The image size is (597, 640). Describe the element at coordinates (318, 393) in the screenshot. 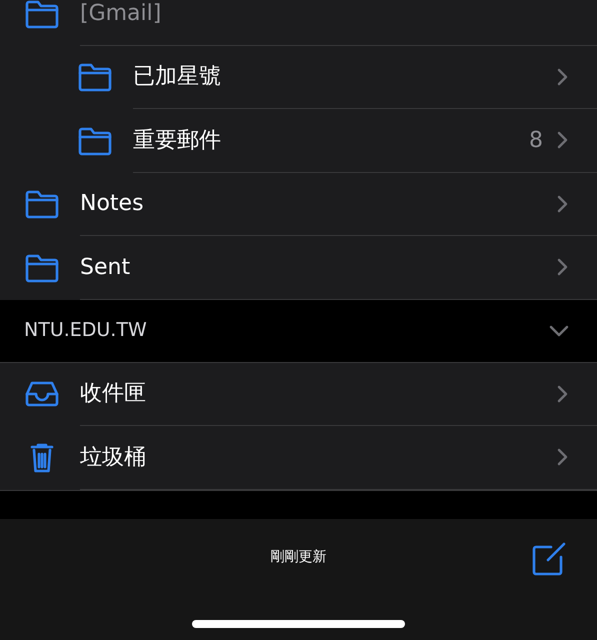

I see `folder-label: 收件匣` at that location.